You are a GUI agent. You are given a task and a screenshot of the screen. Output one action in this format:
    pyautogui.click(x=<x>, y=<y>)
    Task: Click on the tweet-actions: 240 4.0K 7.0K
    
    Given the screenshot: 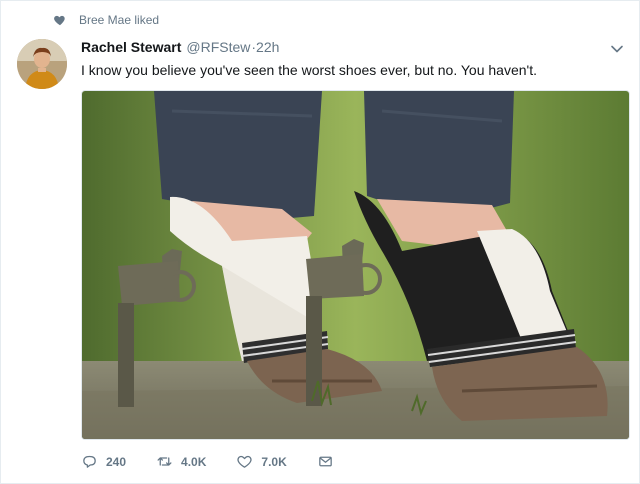 What is the action you would take?
    pyautogui.click(x=226, y=461)
    